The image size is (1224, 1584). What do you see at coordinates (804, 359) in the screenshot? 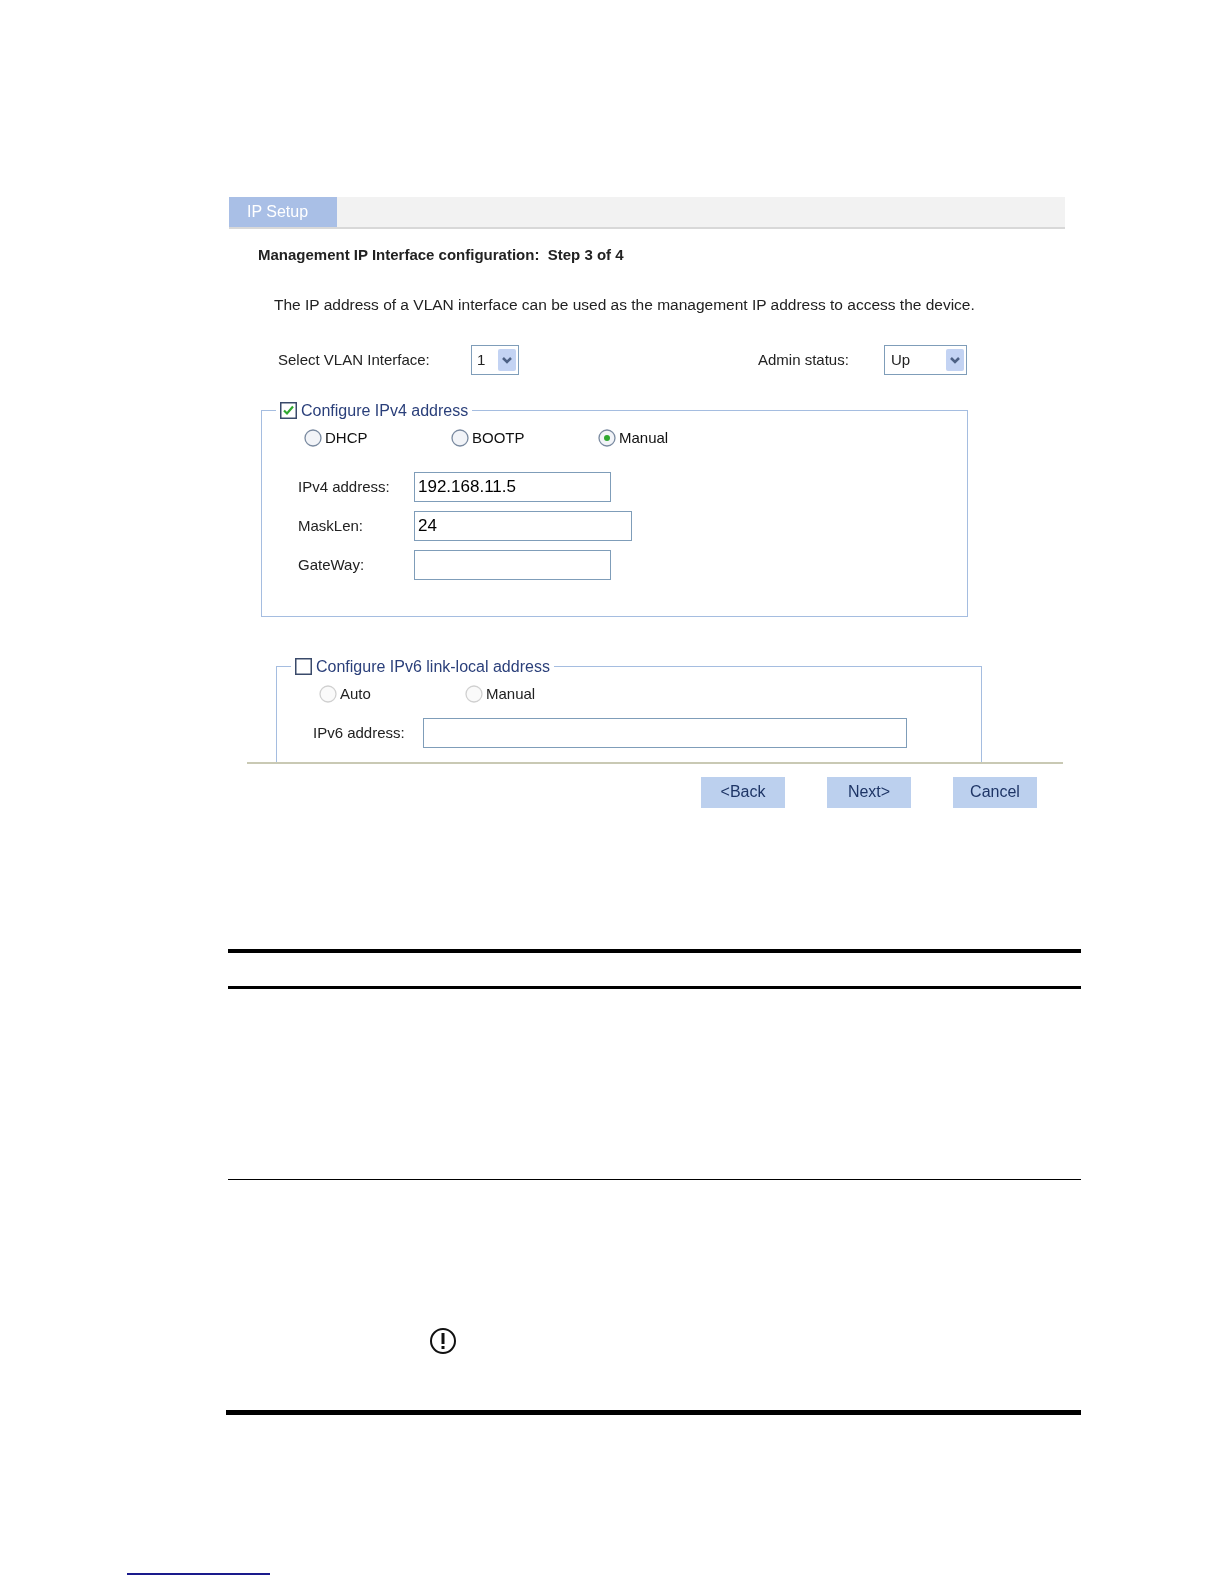
I see `field-label: Admin status:` at bounding box center [804, 359].